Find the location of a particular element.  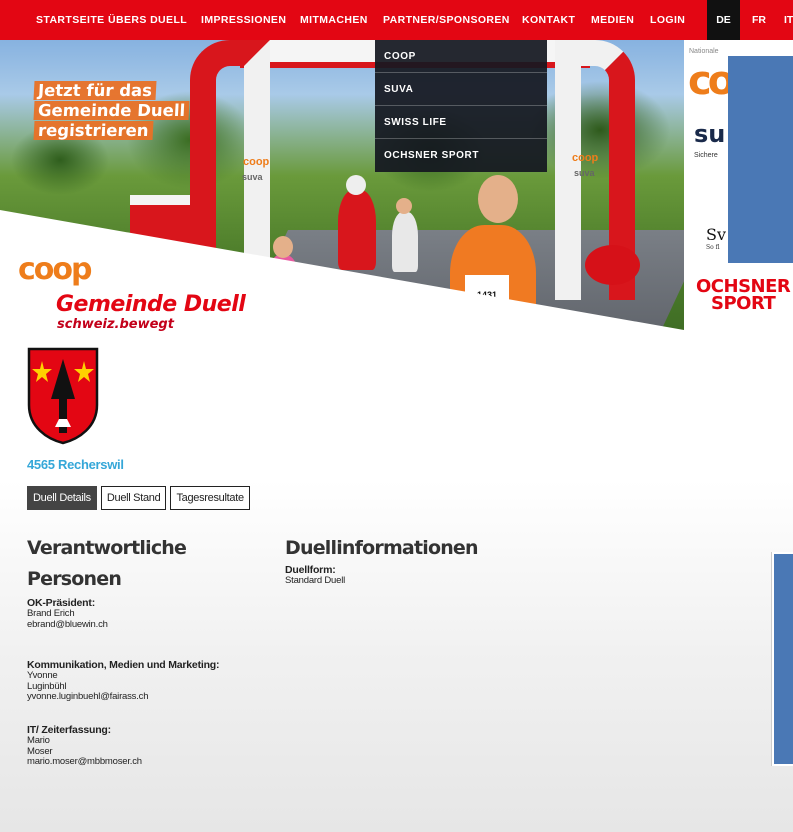

arch-label-coop-right: coop is located at coordinates (585, 158).